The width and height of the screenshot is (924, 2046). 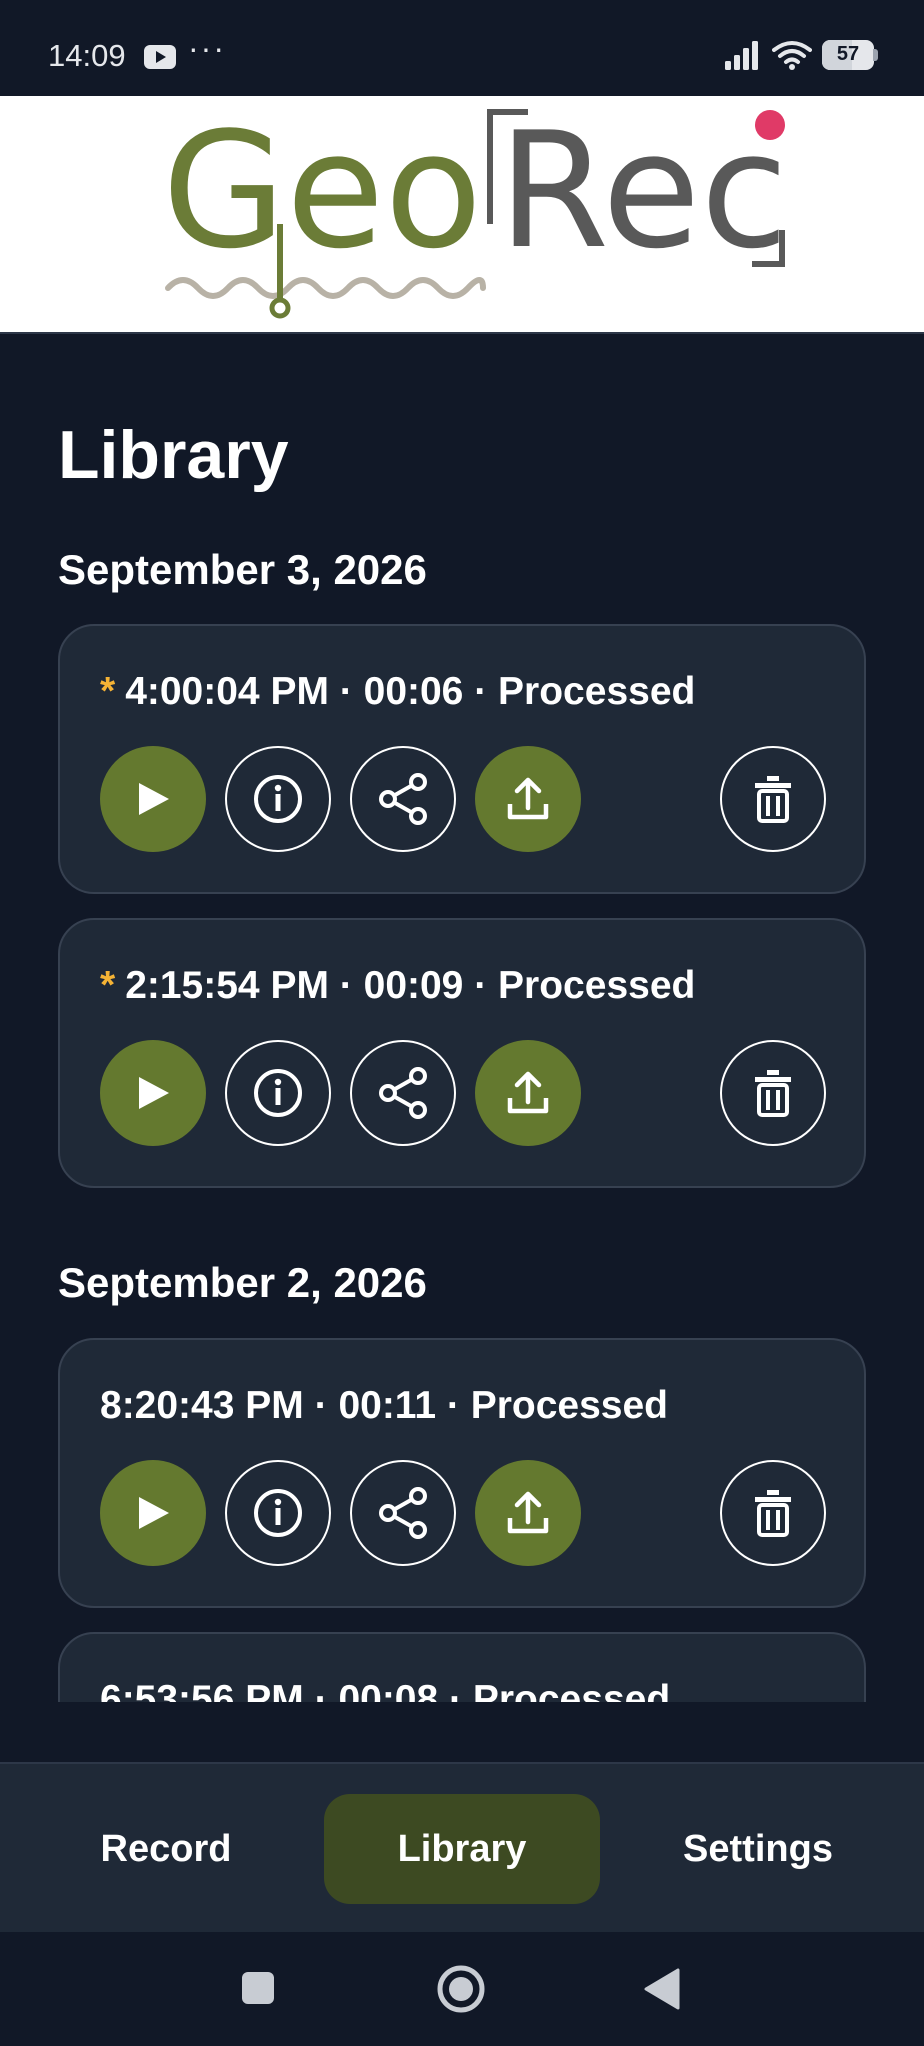 I want to click on date-heading: September 3, 2026, so click(x=242, y=569).